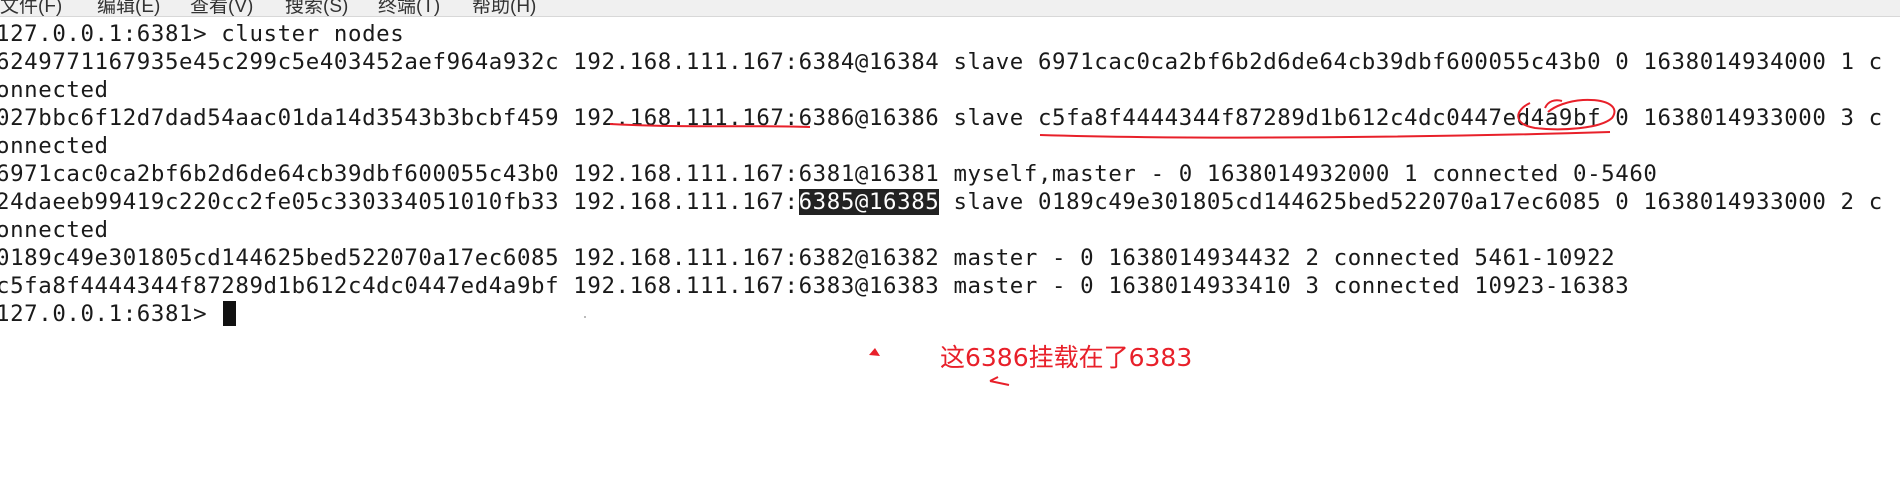  What do you see at coordinates (54, 230) in the screenshot?
I see `node-row-6385-wrap: onnected` at bounding box center [54, 230].